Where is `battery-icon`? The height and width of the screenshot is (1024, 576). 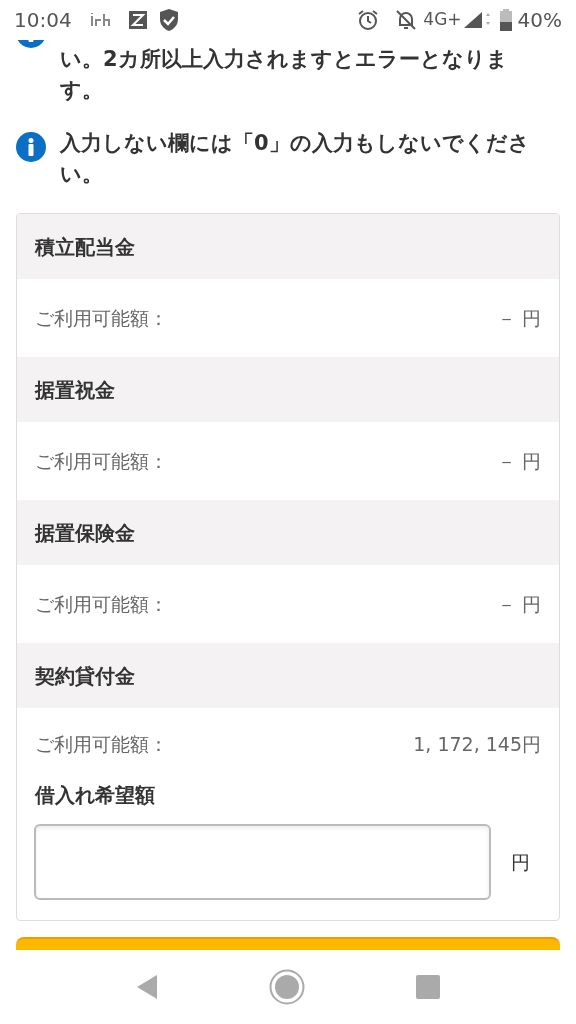 battery-icon is located at coordinates (505, 20).